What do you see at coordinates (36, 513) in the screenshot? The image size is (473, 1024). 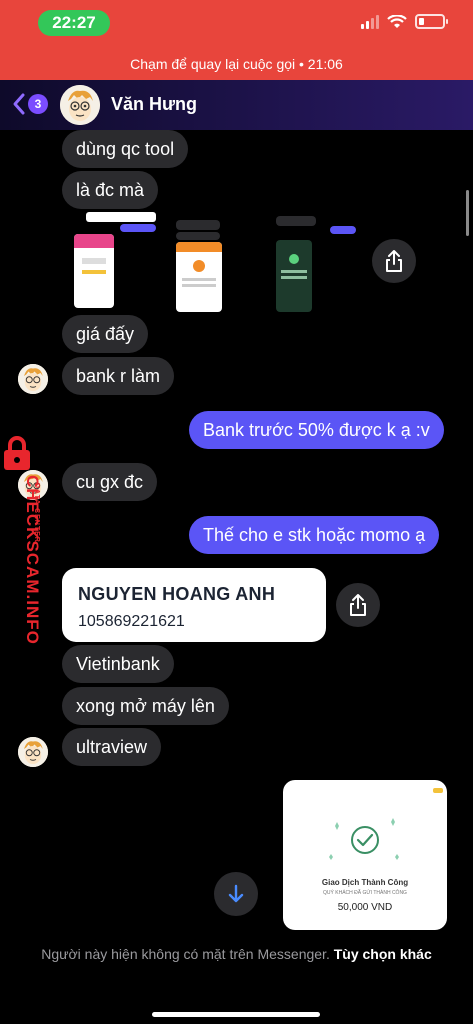 I see `watermark-subtext: DATA CENTER` at bounding box center [36, 513].